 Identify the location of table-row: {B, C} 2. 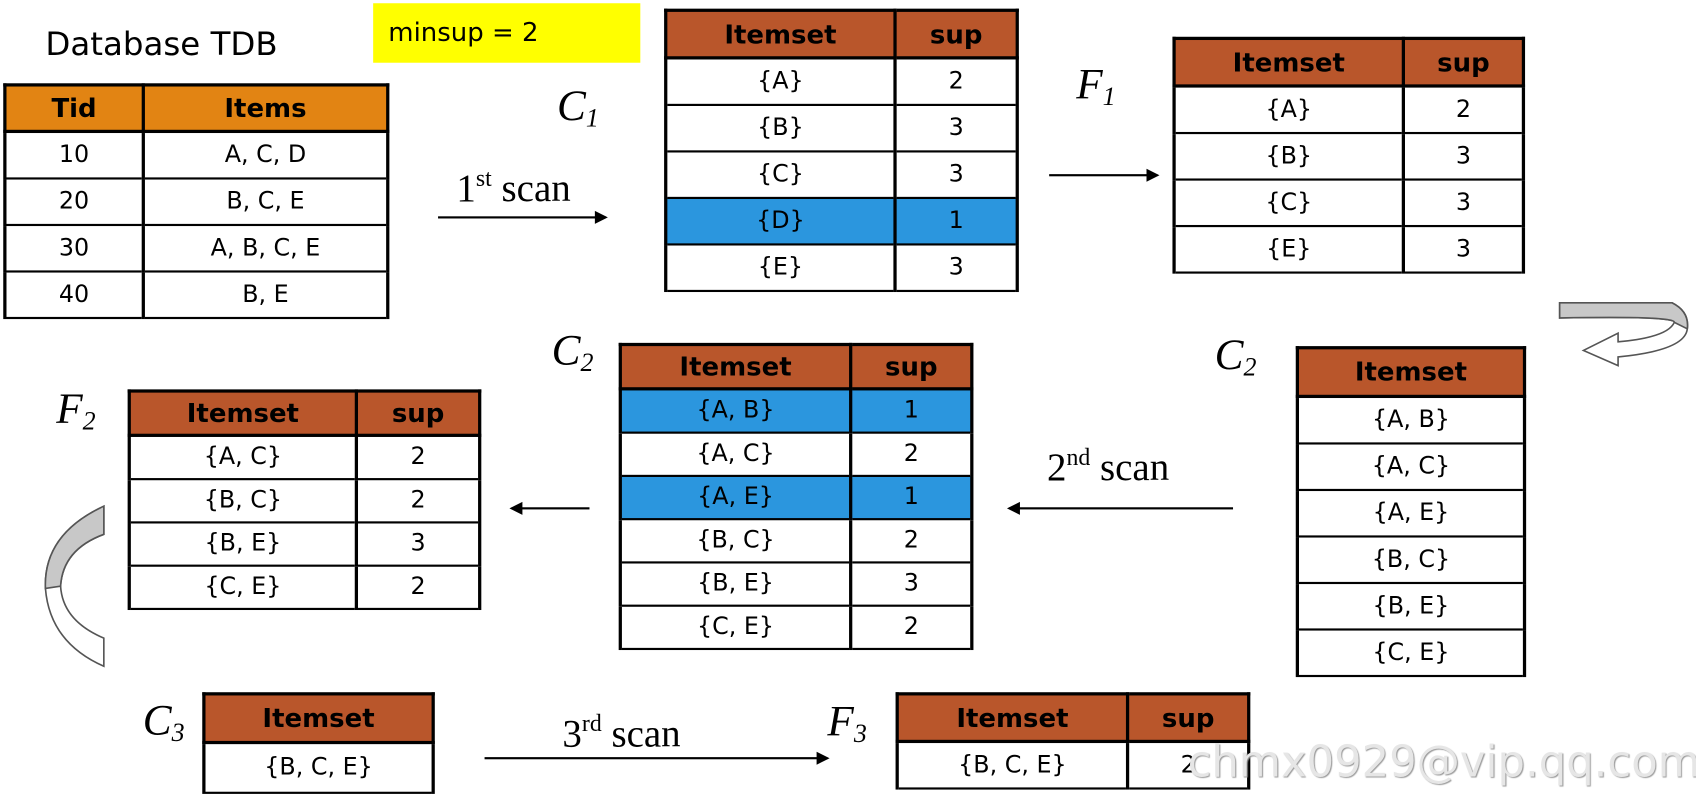
(796, 540).